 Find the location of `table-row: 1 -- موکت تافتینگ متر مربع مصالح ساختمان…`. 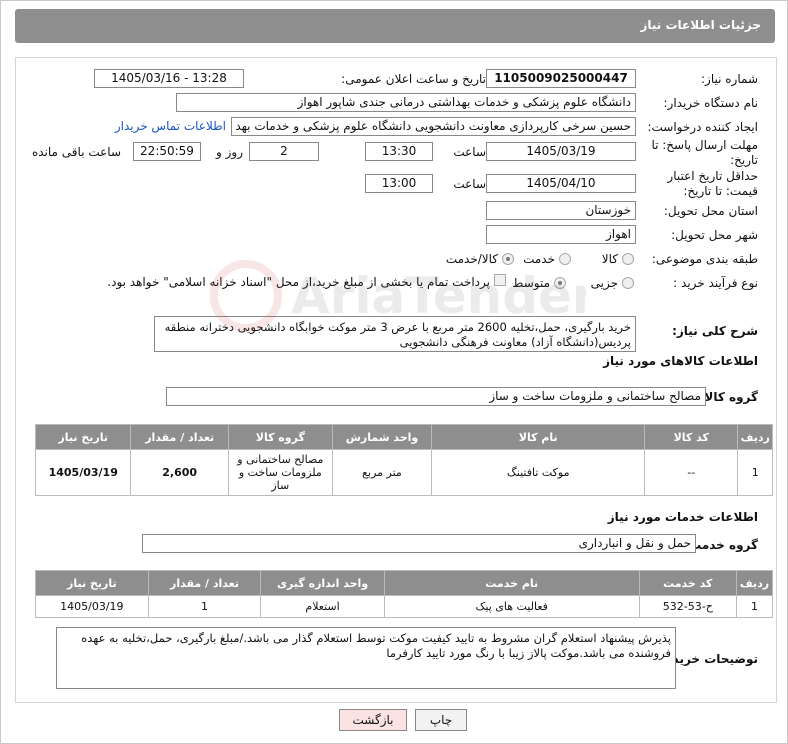

table-row: 1 -- موکت تافتینگ متر مربع مصالح ساختمان… is located at coordinates (403, 472).